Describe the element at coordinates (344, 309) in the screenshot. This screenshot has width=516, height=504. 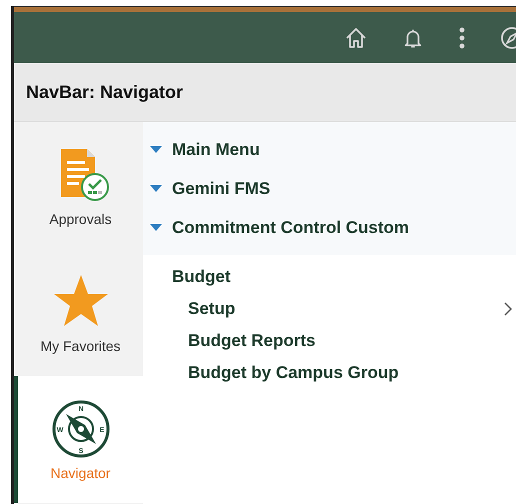
I see `menu-item: Setup` at that location.